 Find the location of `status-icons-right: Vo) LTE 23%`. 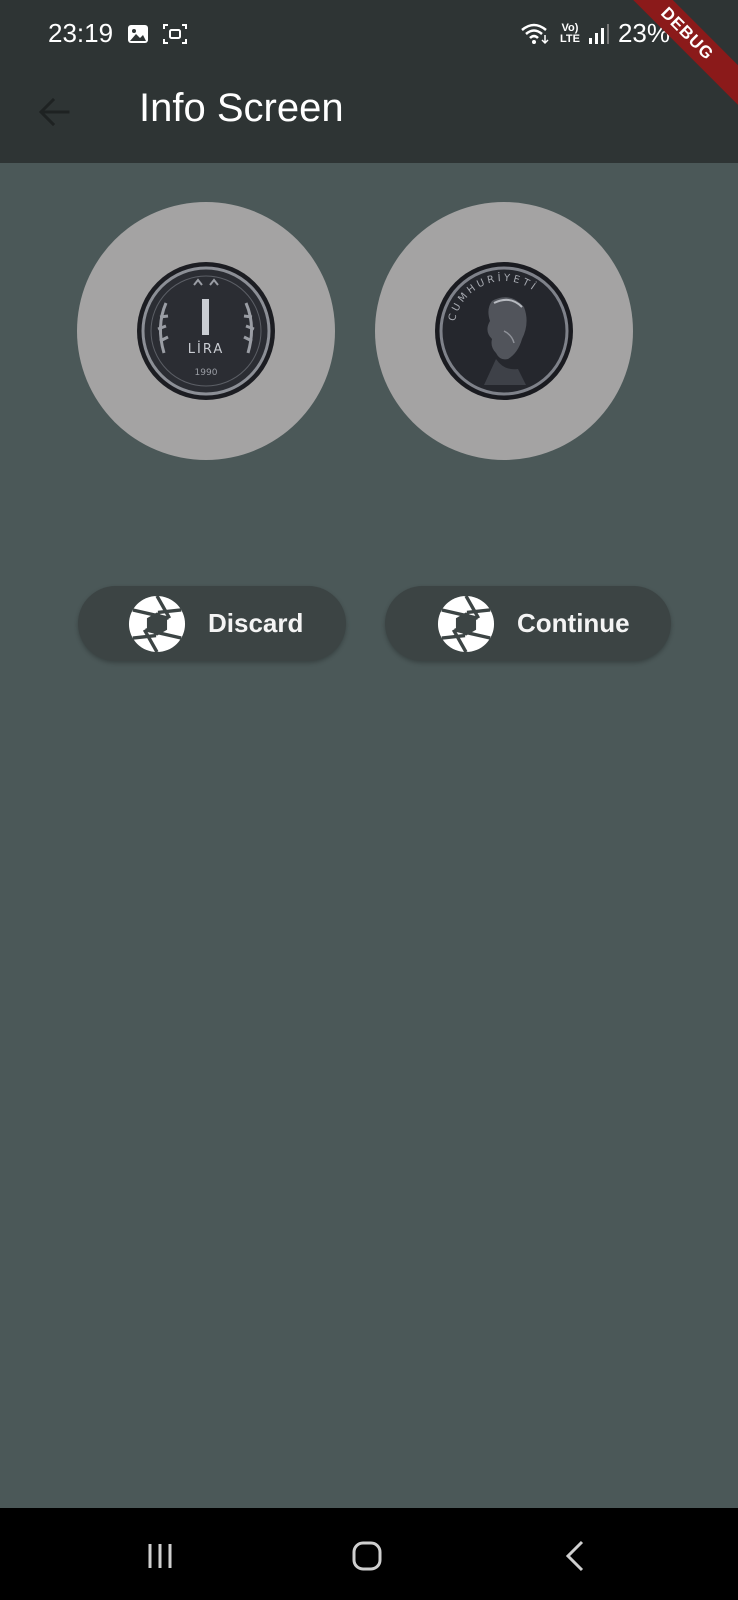

status-icons-right: Vo) LTE 23% is located at coordinates (595, 33).